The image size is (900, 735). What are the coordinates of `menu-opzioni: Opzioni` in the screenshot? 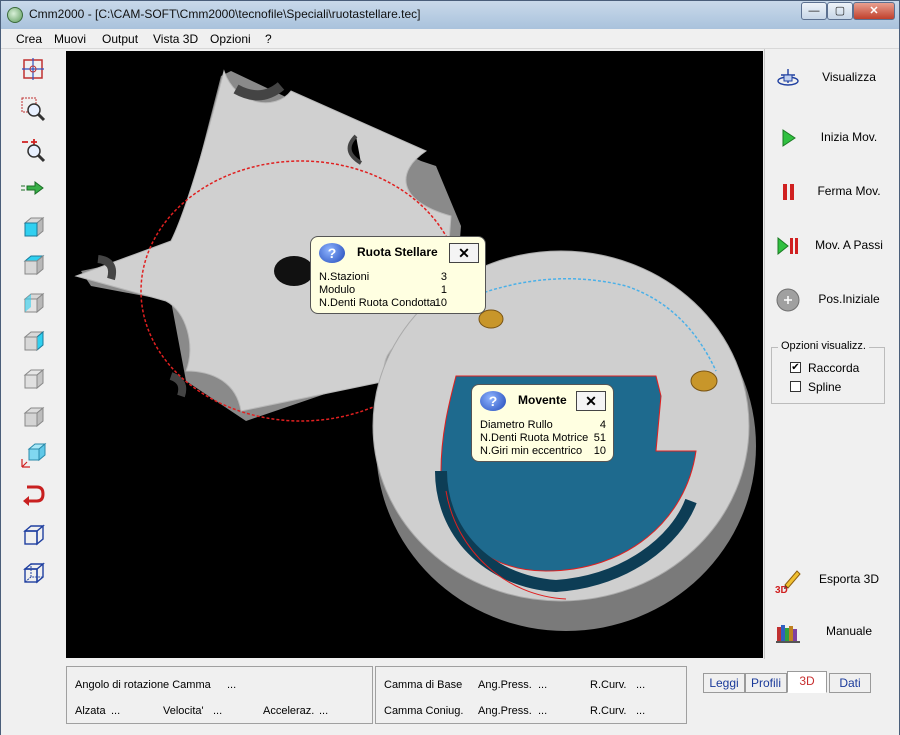 It's located at (230, 39).